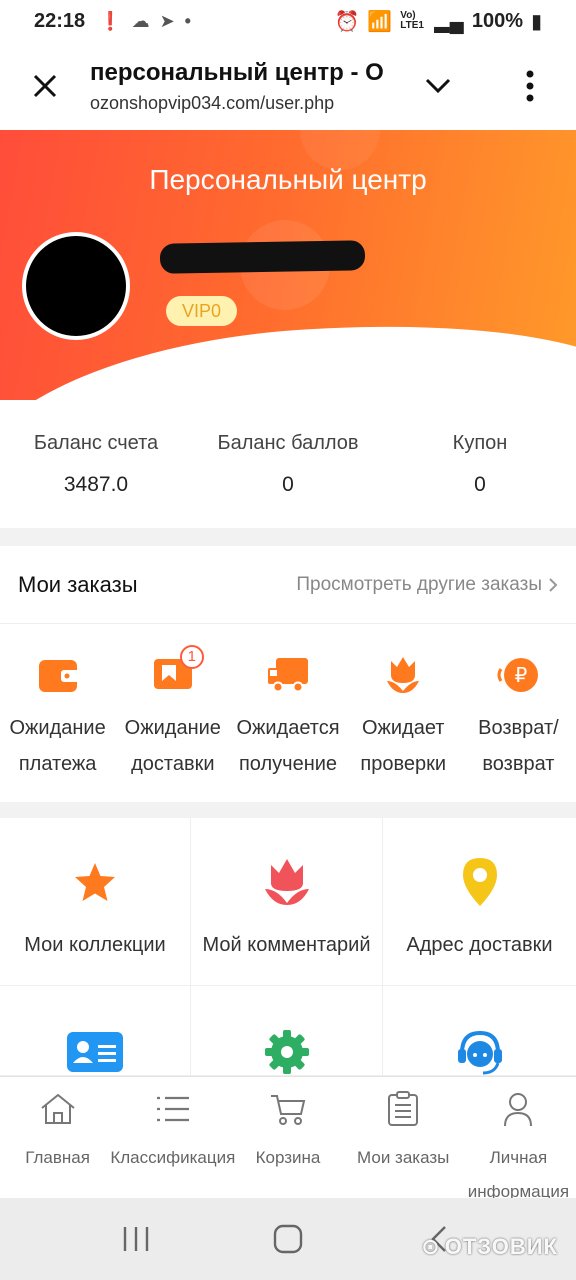 This screenshot has height=1280, width=576. Describe the element at coordinates (288, 585) in the screenshot. I see `orders-header: Мои заказы Просмотреть другие заказы` at that location.